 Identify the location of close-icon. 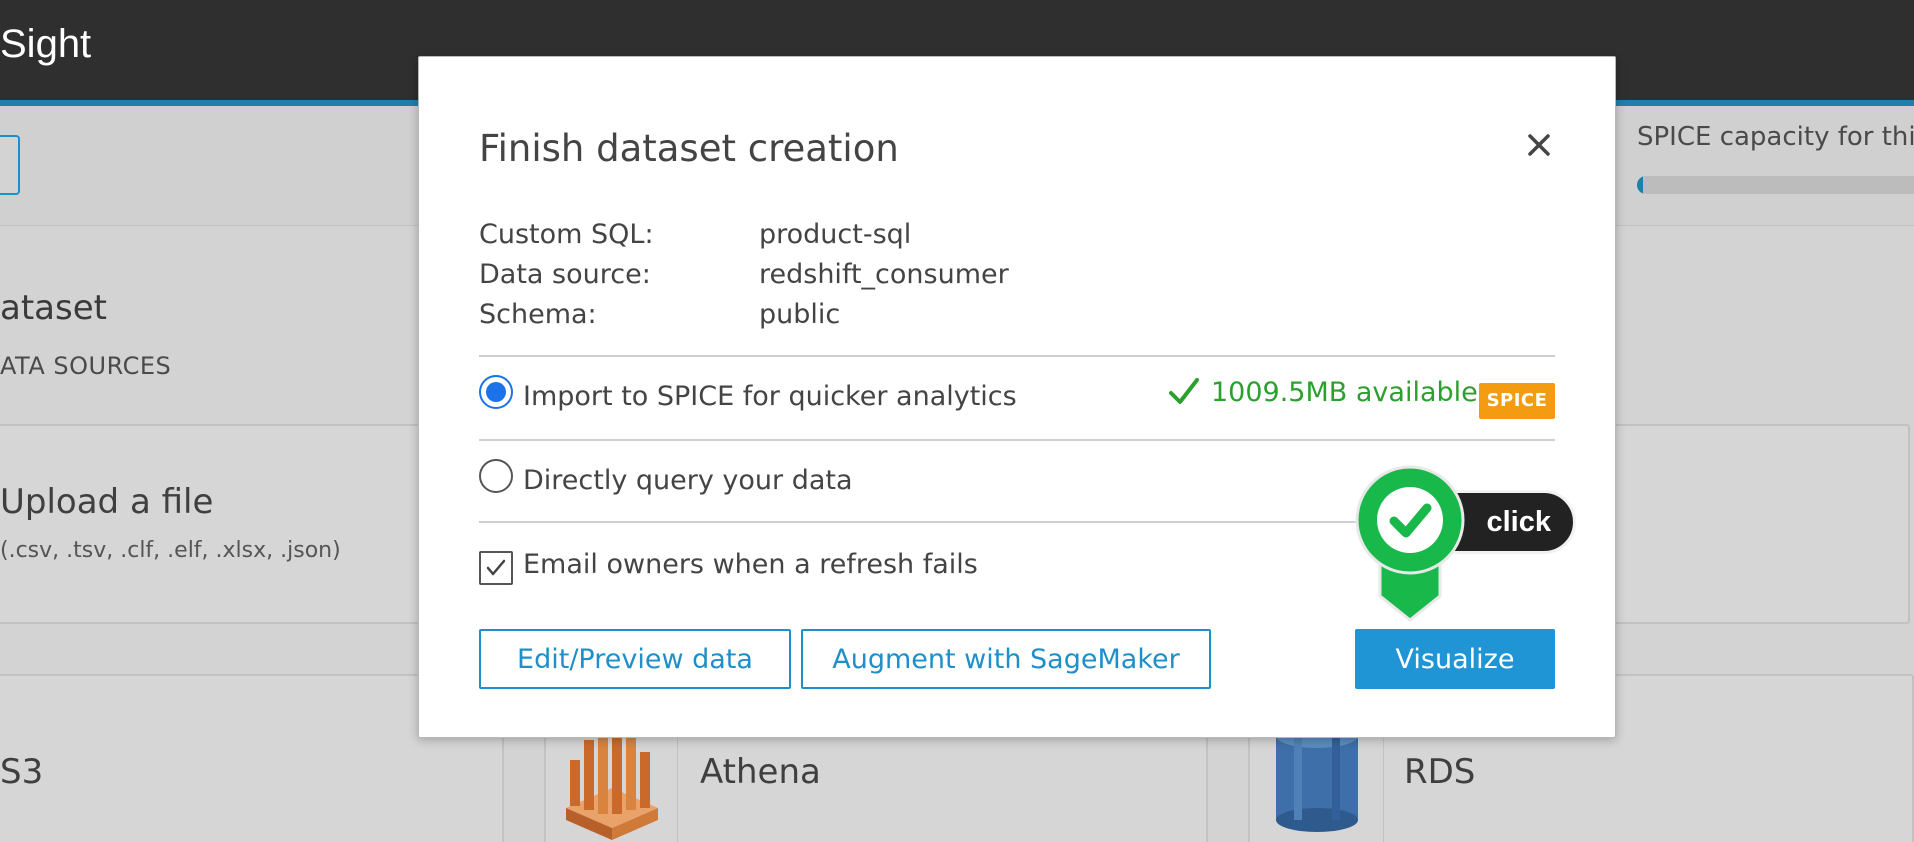
(1539, 145).